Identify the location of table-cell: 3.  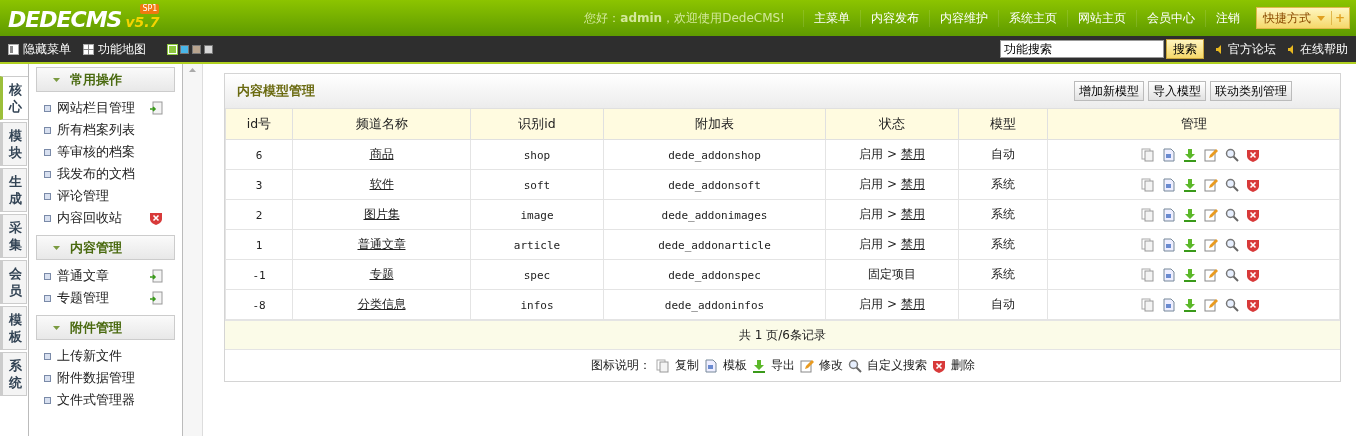
(259, 184).